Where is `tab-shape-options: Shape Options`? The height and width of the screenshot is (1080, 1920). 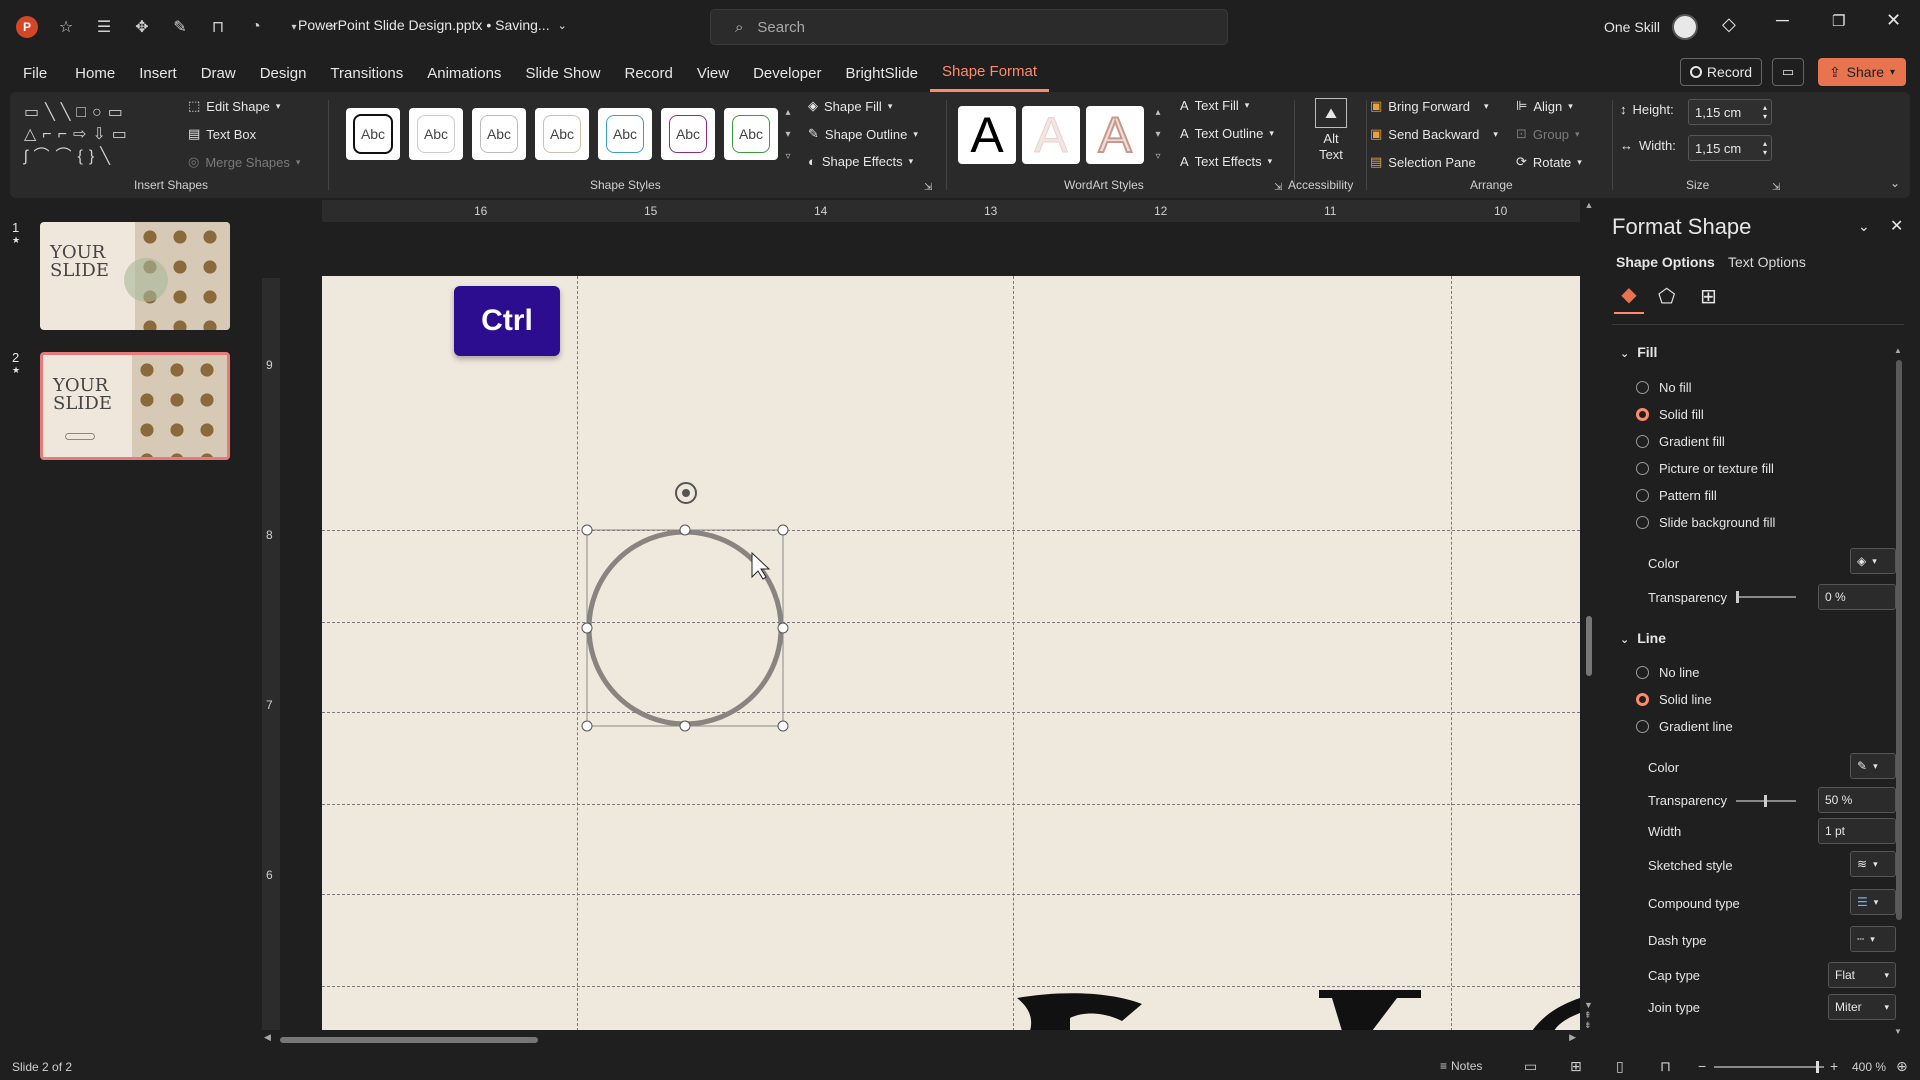
tab-shape-options: Shape Options is located at coordinates (1665, 262).